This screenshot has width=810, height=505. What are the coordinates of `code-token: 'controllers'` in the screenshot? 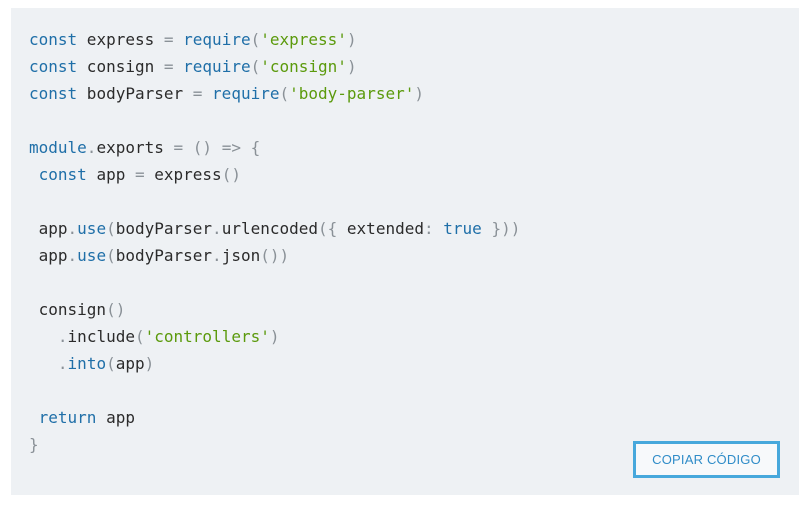 It's located at (207, 336).